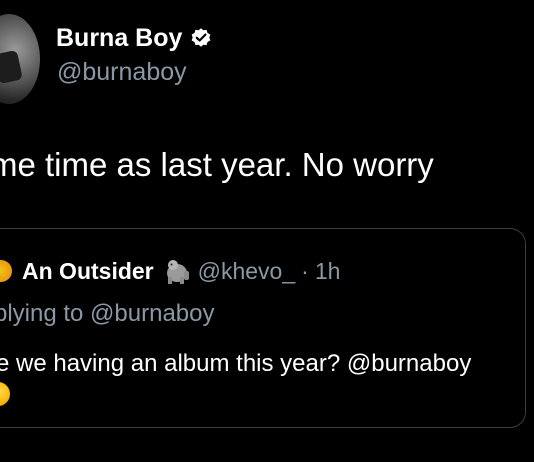  I want to click on tweet-text: me time as last year. No worry, so click(217, 164).